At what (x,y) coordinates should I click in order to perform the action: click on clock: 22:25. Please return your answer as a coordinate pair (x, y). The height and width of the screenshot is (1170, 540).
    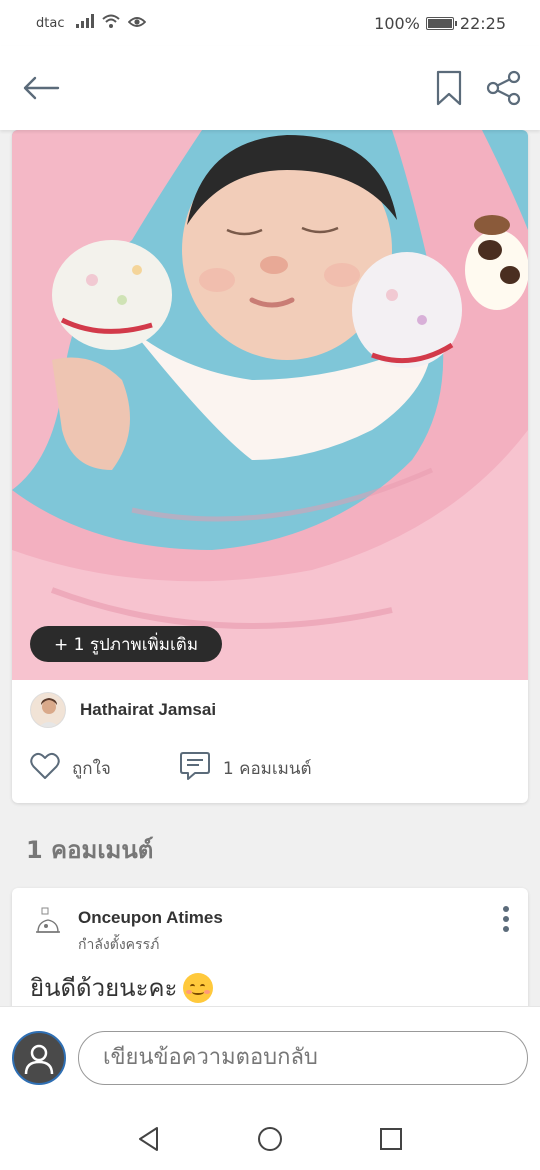
    Looking at the image, I should click on (482, 23).